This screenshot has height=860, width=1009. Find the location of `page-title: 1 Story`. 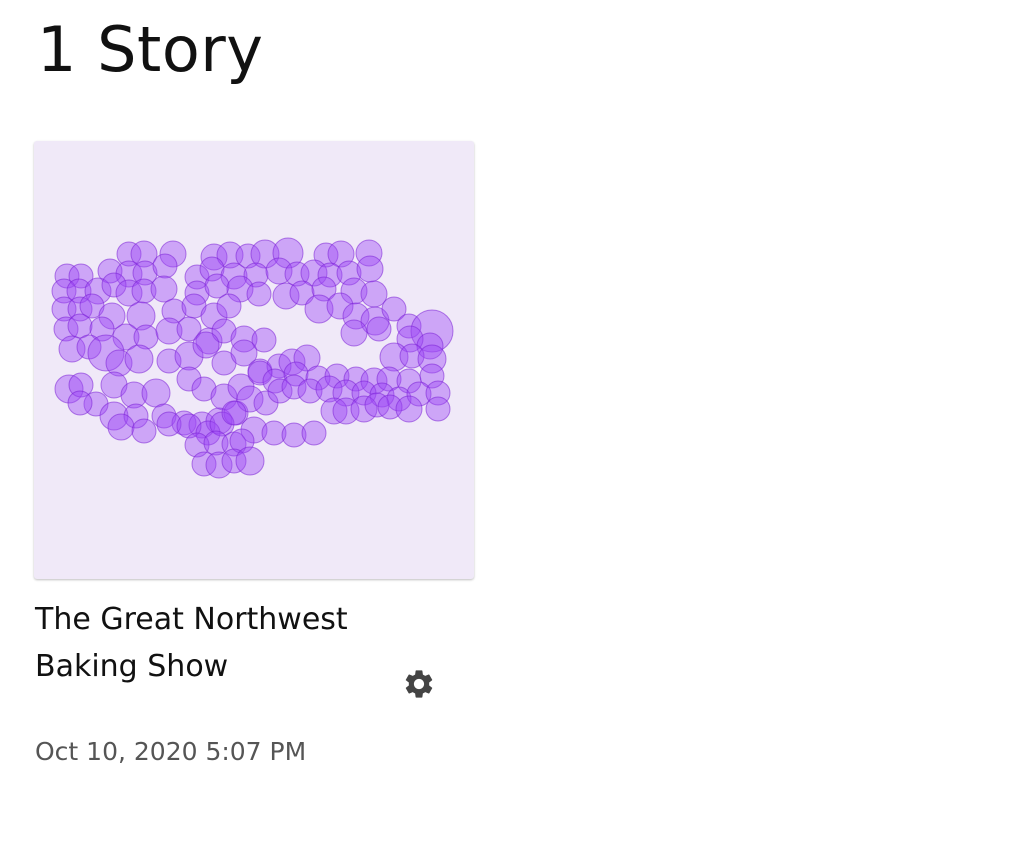

page-title: 1 Story is located at coordinates (150, 49).